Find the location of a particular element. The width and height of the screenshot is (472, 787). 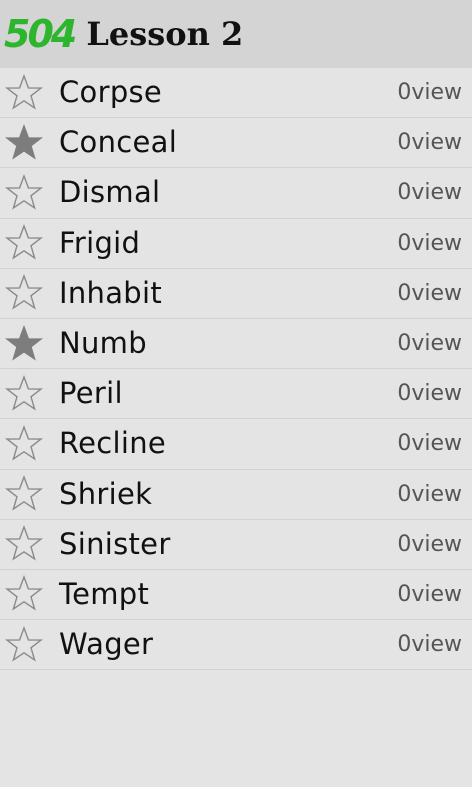

word-label: Inhabit is located at coordinates (111, 292).